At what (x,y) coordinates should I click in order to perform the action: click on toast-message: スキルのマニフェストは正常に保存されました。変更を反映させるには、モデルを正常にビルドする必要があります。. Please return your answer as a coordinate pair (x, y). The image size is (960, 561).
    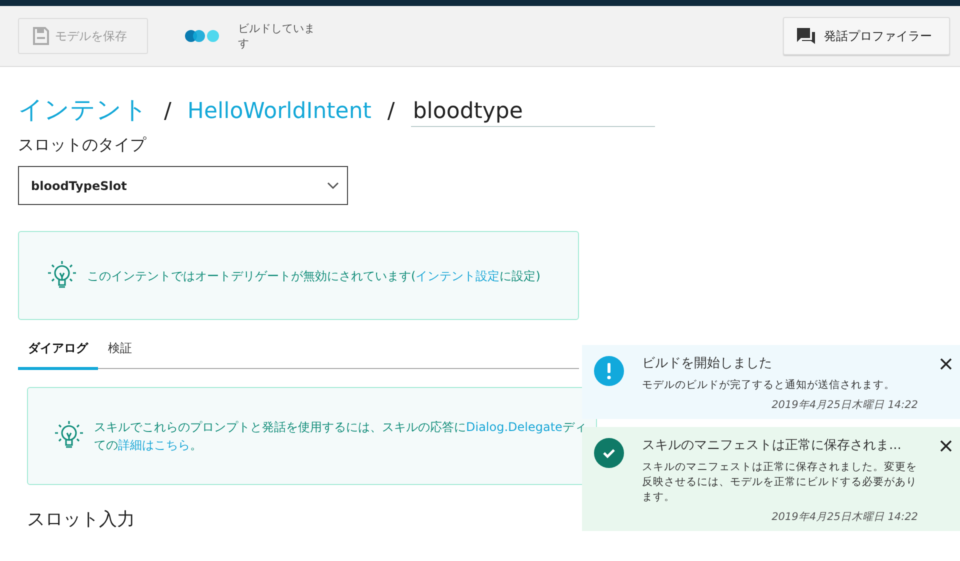
    Looking at the image, I should click on (780, 482).